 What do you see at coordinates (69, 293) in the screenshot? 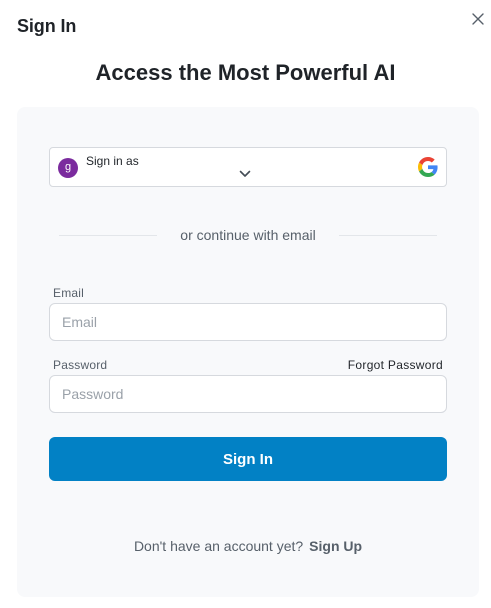
I see `email-label: Email` at bounding box center [69, 293].